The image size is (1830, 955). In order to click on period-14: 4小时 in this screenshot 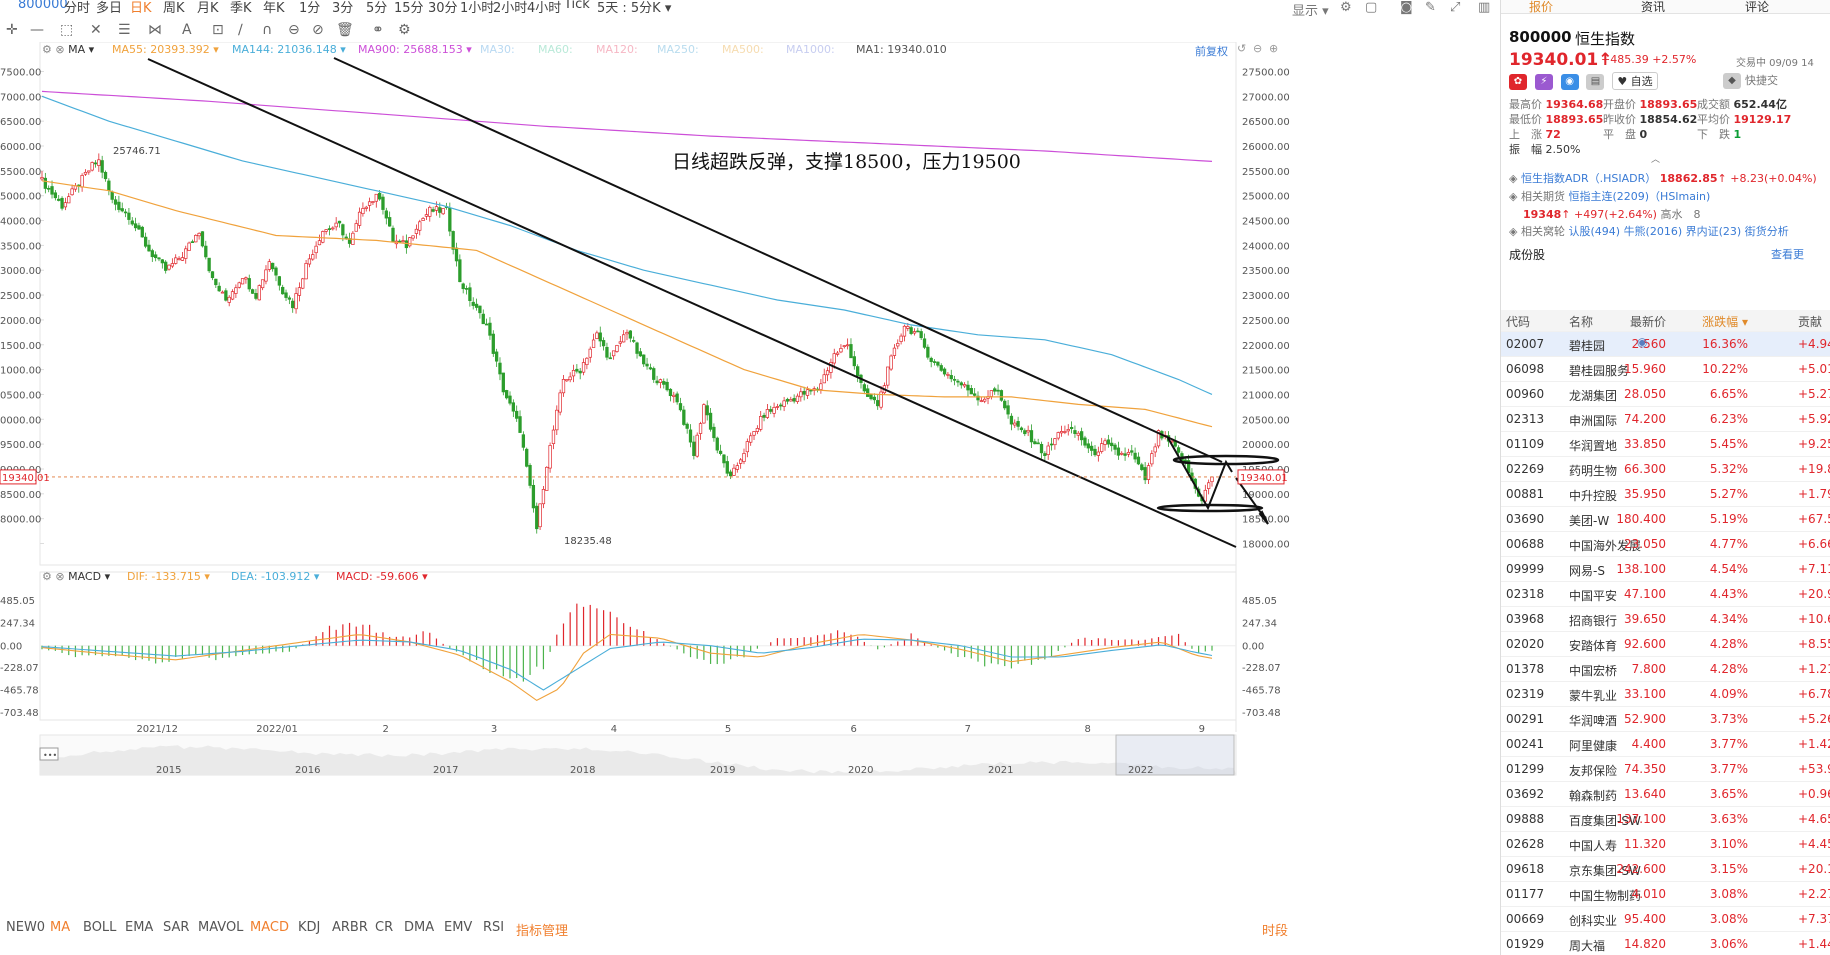, I will do `click(544, 7)`.